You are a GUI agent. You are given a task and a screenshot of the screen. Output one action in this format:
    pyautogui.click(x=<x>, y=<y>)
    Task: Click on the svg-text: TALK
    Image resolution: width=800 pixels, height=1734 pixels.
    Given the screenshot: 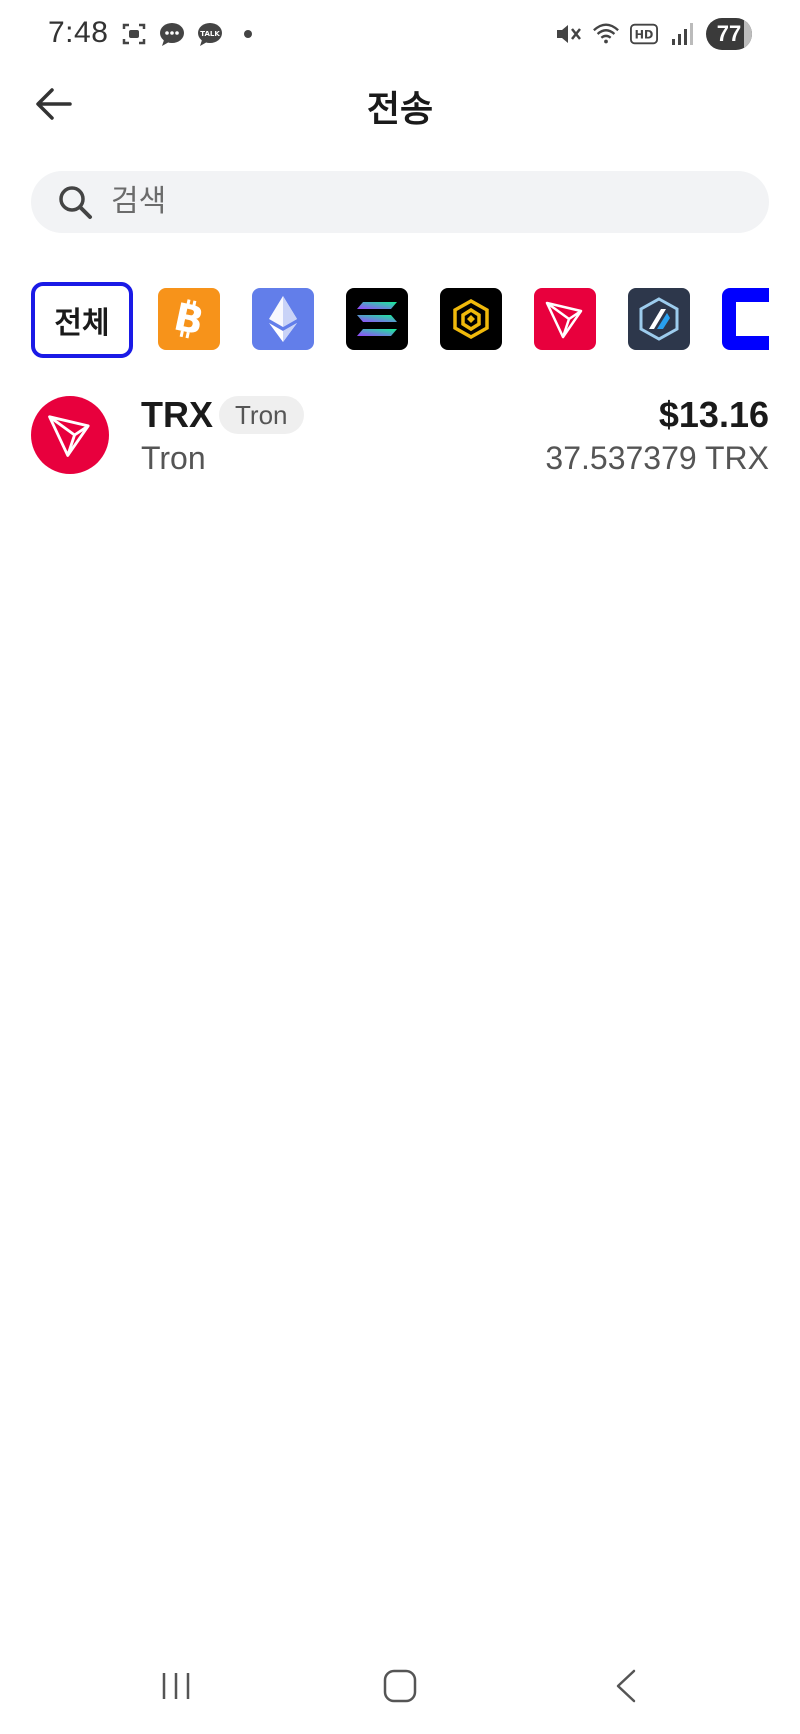 What is the action you would take?
    pyautogui.click(x=210, y=34)
    